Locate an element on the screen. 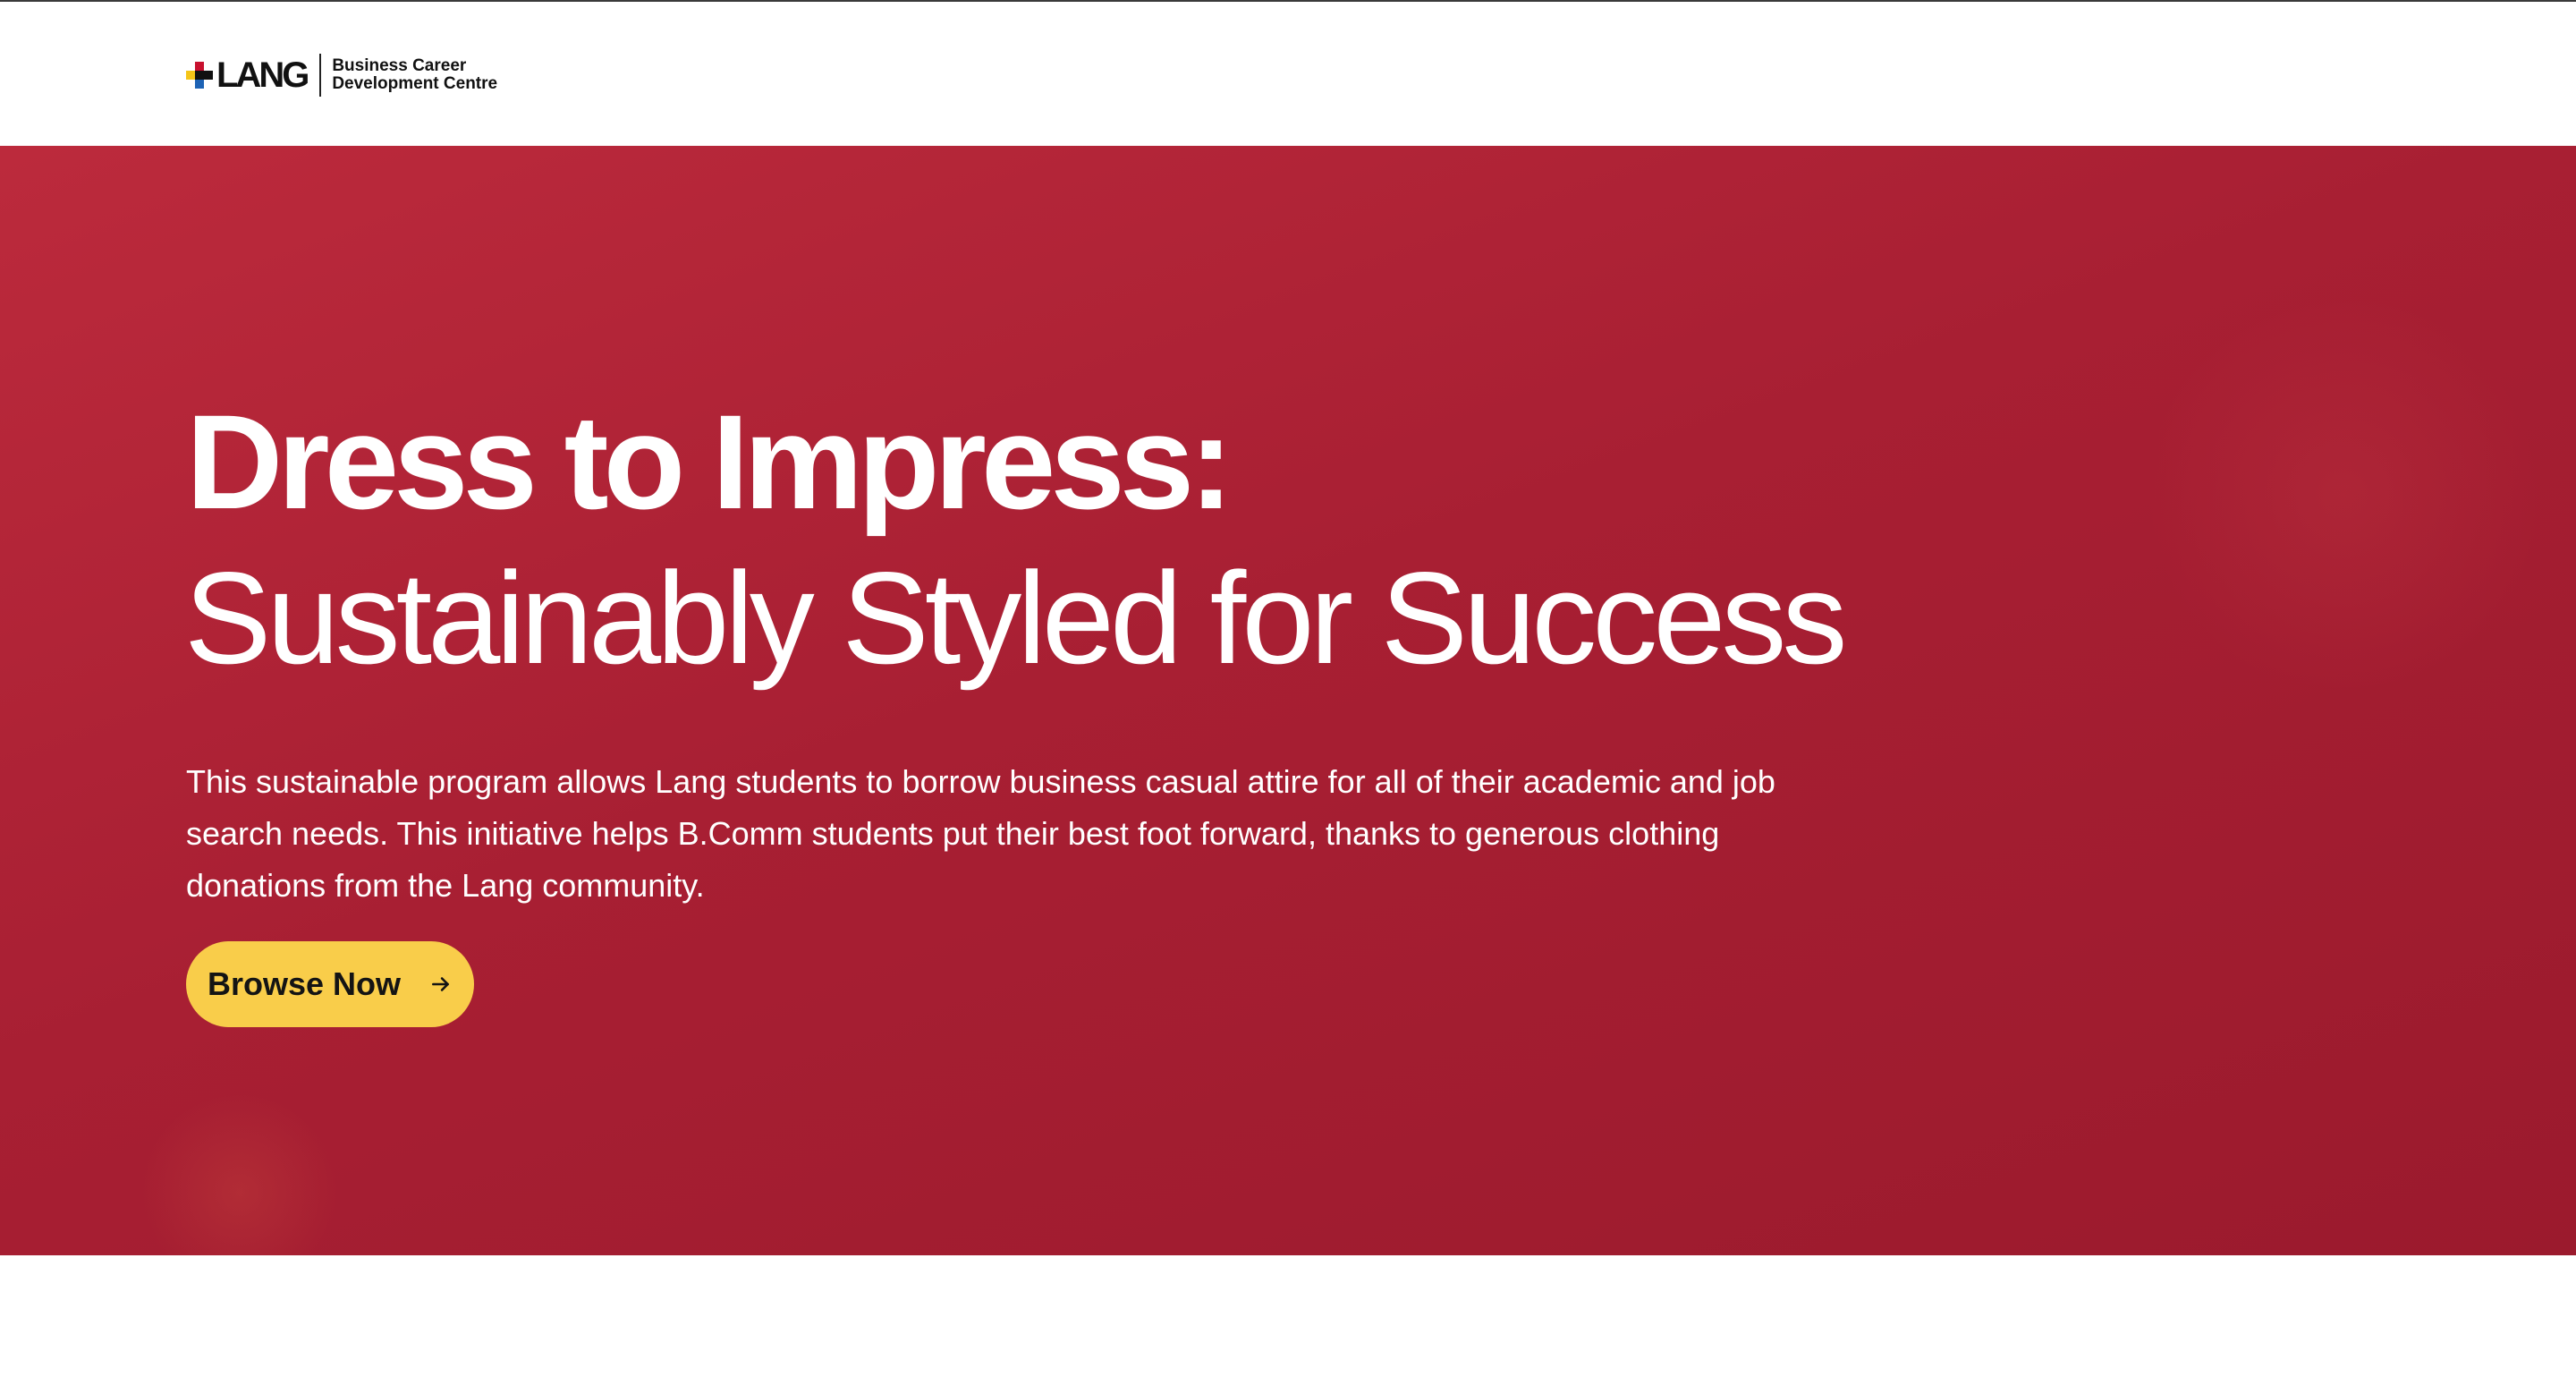  arrow-right-icon is located at coordinates (440, 984).